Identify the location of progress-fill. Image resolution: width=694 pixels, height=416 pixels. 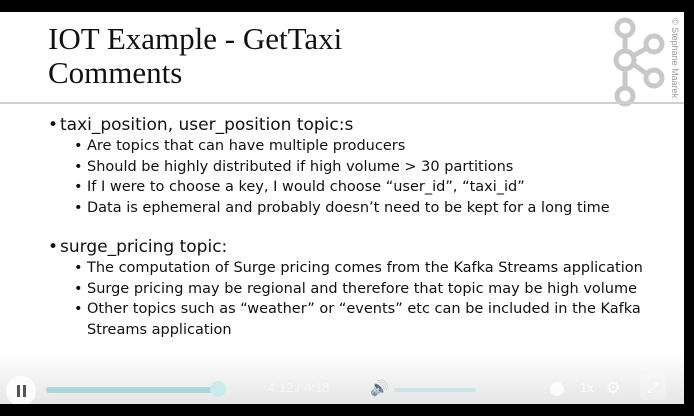
(132, 390).